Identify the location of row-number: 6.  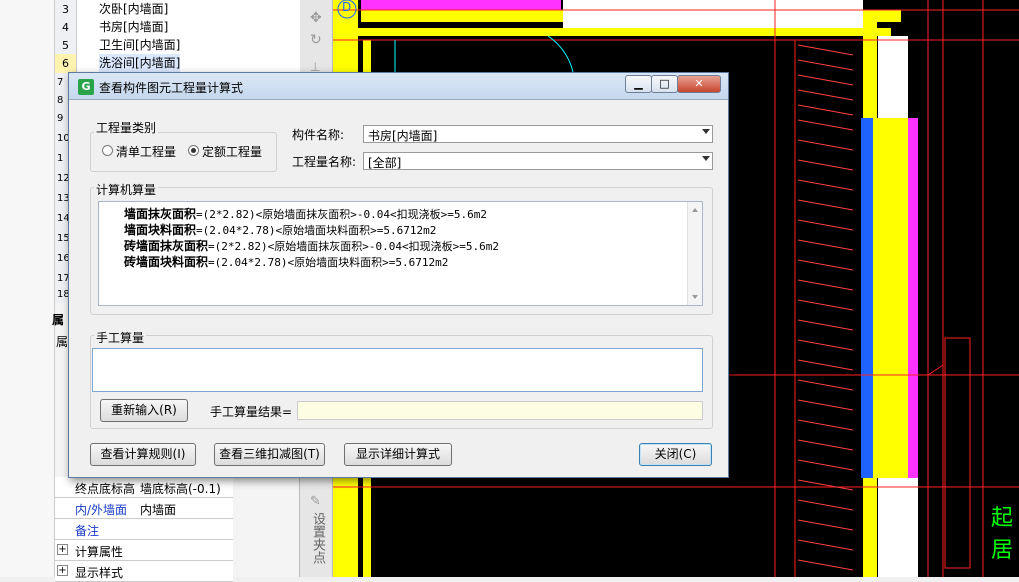
(66, 63).